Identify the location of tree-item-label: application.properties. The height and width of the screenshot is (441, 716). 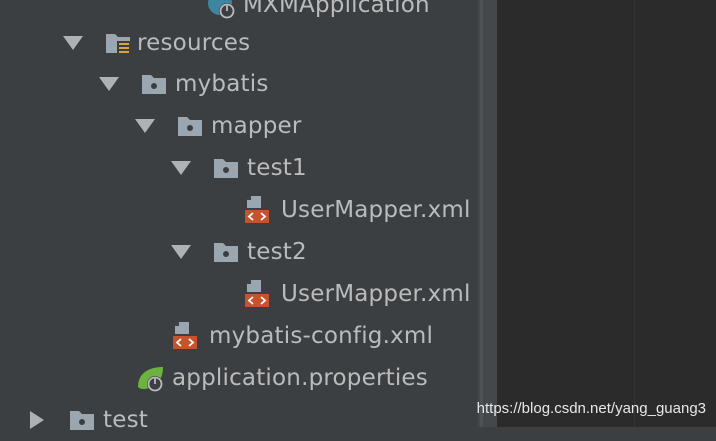
(300, 378).